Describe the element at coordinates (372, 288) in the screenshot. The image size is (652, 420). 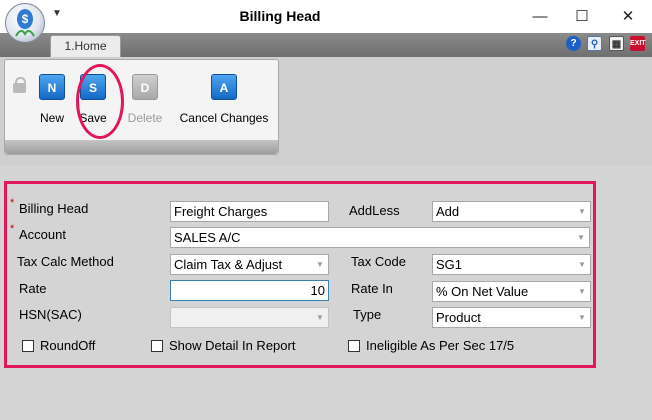
I see `rate-in-label: Rate In` at that location.